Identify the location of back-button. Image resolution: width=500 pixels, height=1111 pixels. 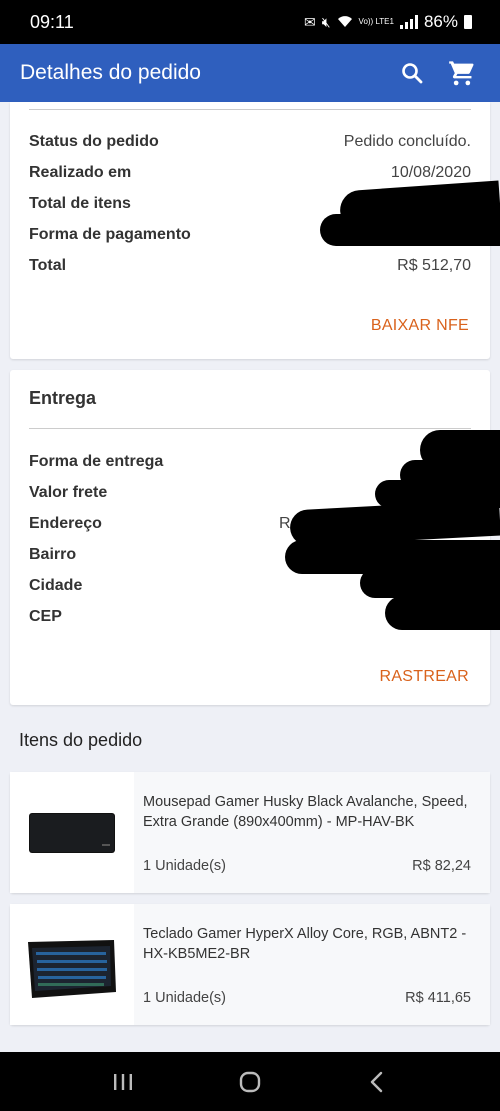
(377, 1082).